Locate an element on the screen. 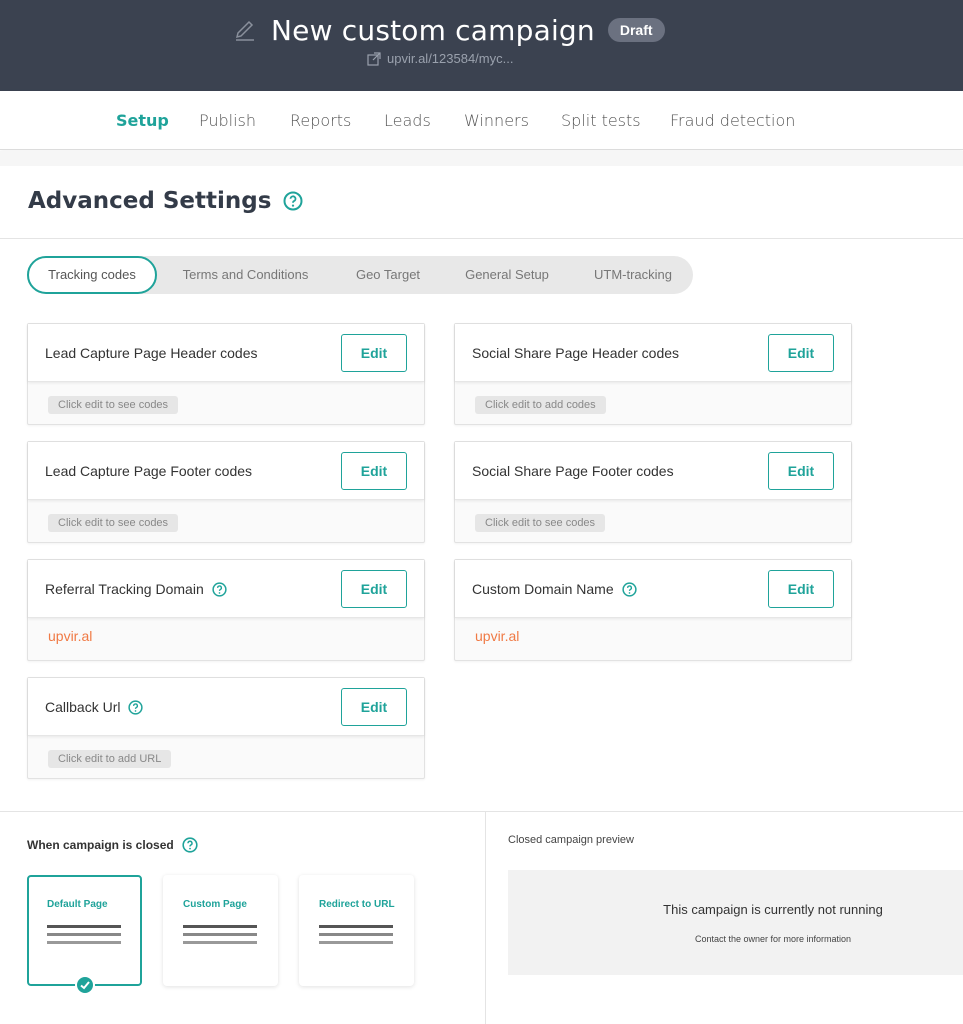 The height and width of the screenshot is (1024, 963). page-title-text: Advanced Settings is located at coordinates (150, 201).